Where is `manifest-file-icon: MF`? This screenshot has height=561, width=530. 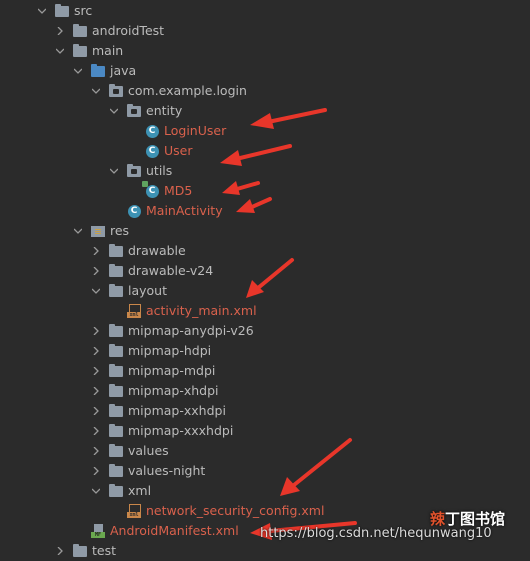
manifest-file-icon: MF is located at coordinates (98, 531).